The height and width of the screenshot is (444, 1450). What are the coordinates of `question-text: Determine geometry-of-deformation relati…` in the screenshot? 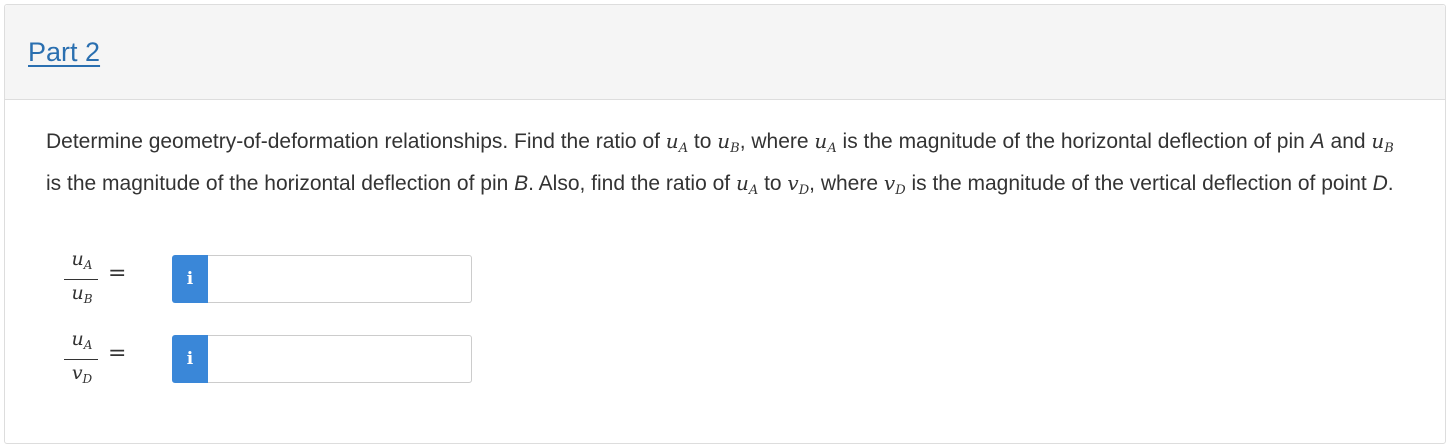 It's located at (720, 163).